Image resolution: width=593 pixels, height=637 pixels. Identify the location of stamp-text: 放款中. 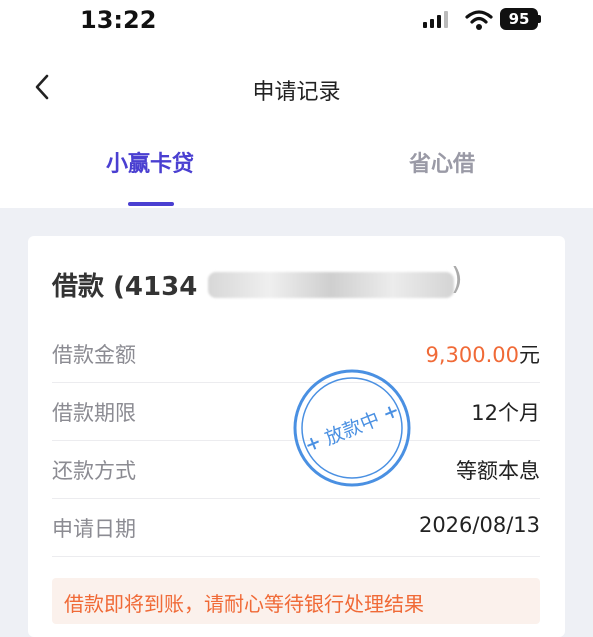
(352, 429).